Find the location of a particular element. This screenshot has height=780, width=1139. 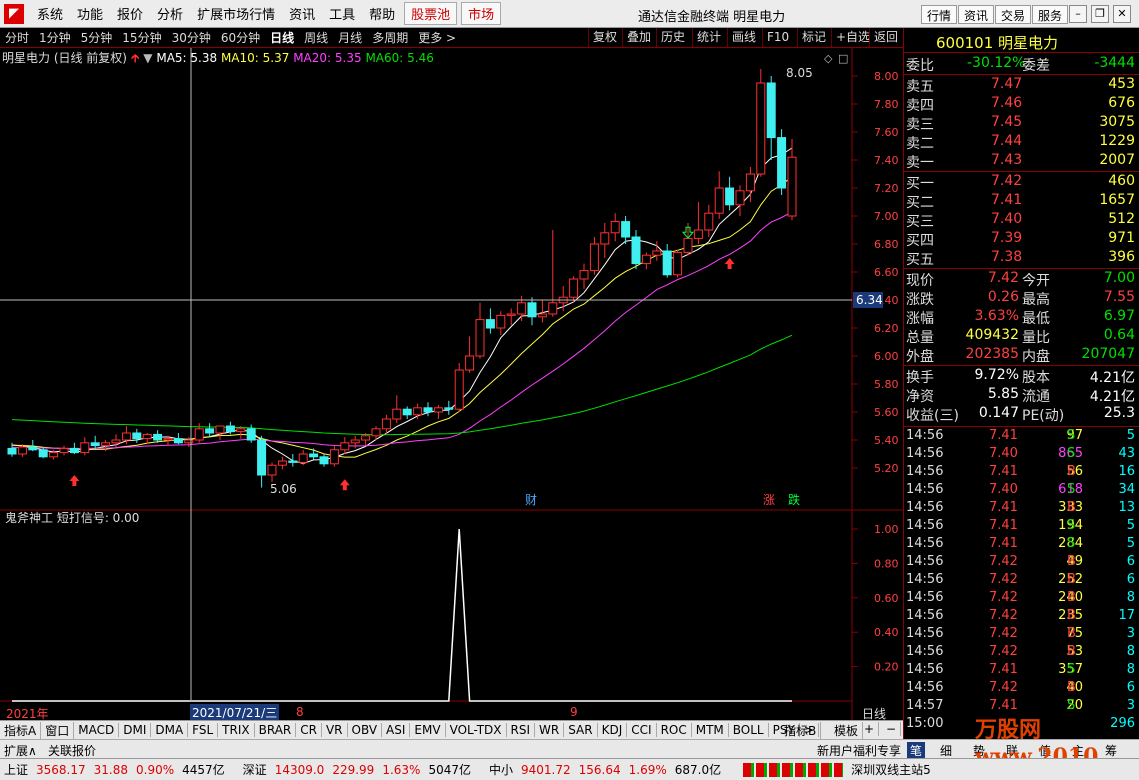

mark-button: 标记 is located at coordinates (813, 37).